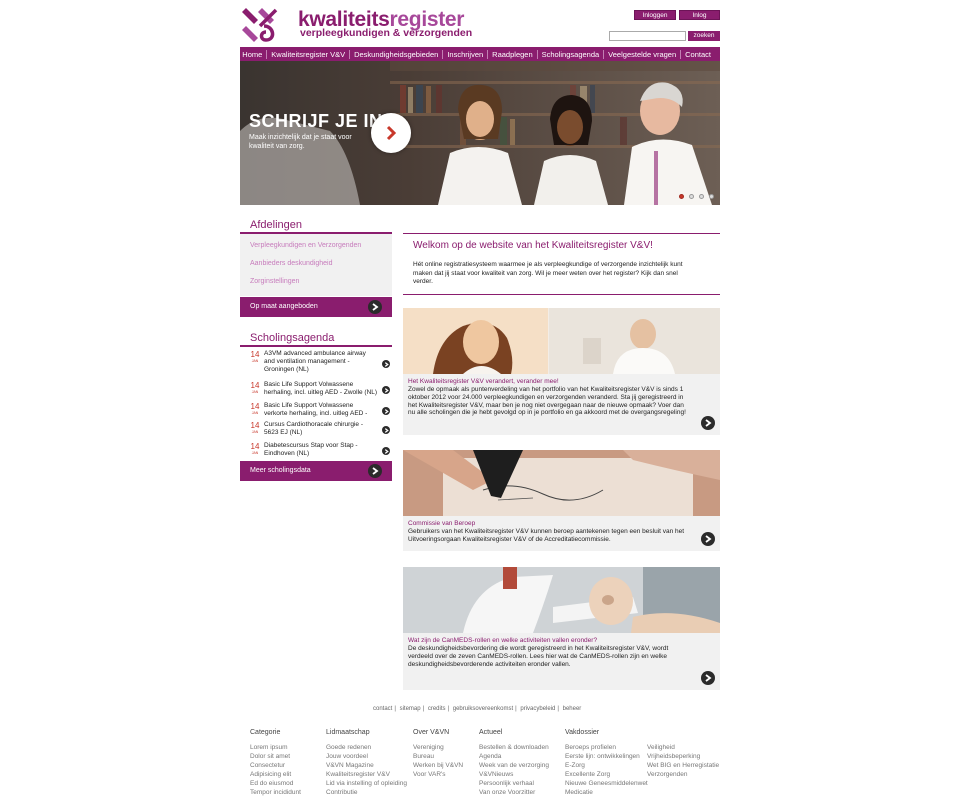 This screenshot has width=960, height=800. What do you see at coordinates (275, 792) in the screenshot?
I see `footer-item: Tempor incididunt` at bounding box center [275, 792].